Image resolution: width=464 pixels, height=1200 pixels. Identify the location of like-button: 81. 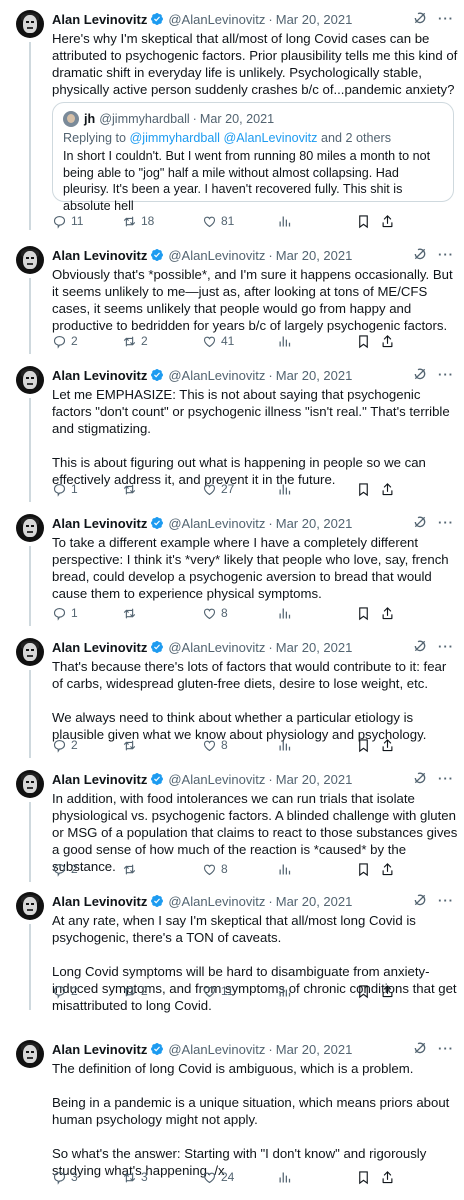
(218, 221).